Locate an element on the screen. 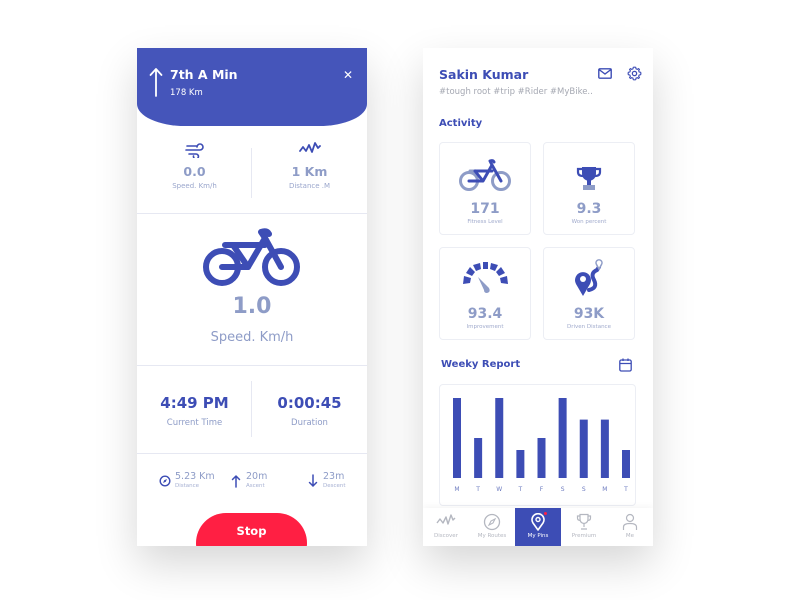 Image resolution: width=800 pixels, height=600 pixels. driven-distance-label: Driven Distance is located at coordinates (589, 327).